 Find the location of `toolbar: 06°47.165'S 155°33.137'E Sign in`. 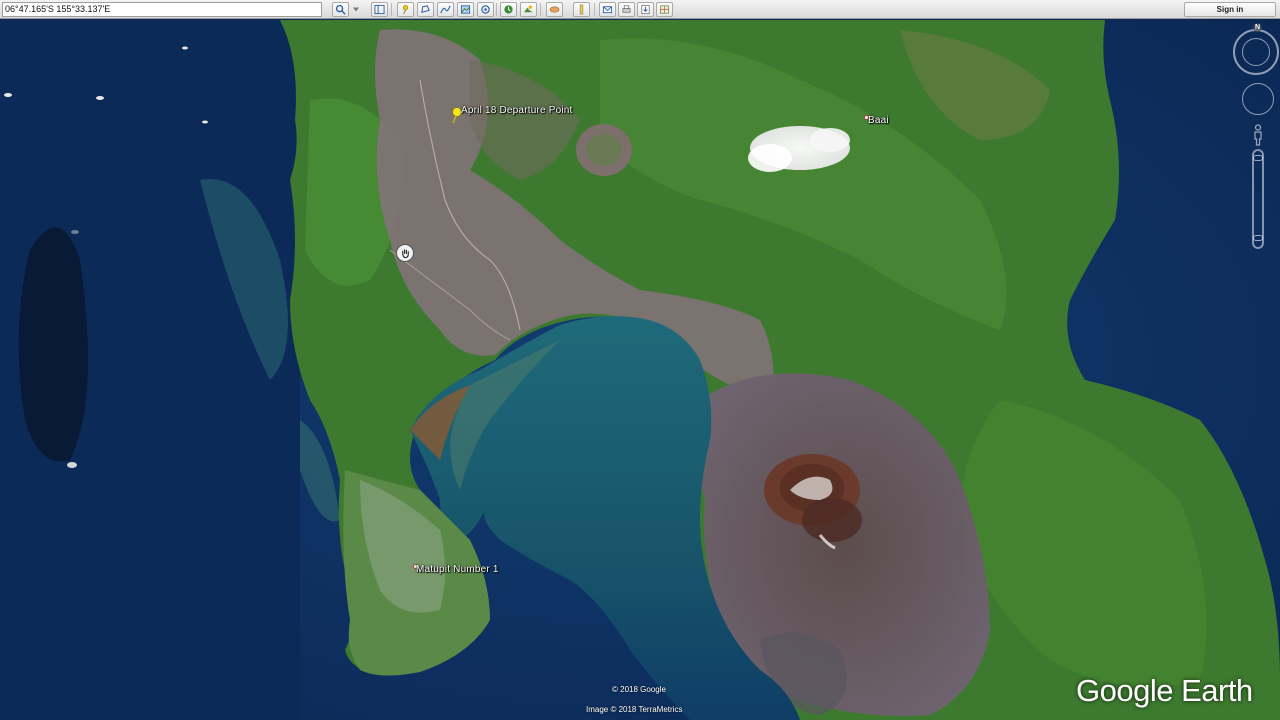

toolbar: 06°47.165'S 155°33.137'E Sign in is located at coordinates (640, 9).